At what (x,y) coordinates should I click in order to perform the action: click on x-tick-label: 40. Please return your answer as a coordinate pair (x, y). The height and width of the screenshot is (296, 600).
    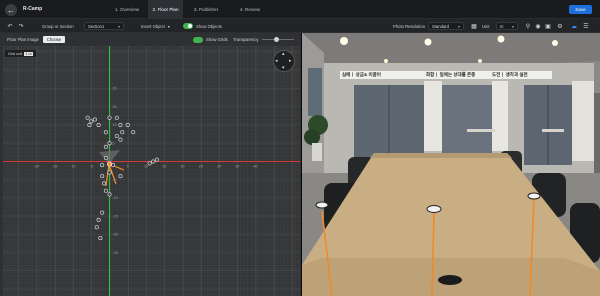
    Looking at the image, I should click on (256, 167).